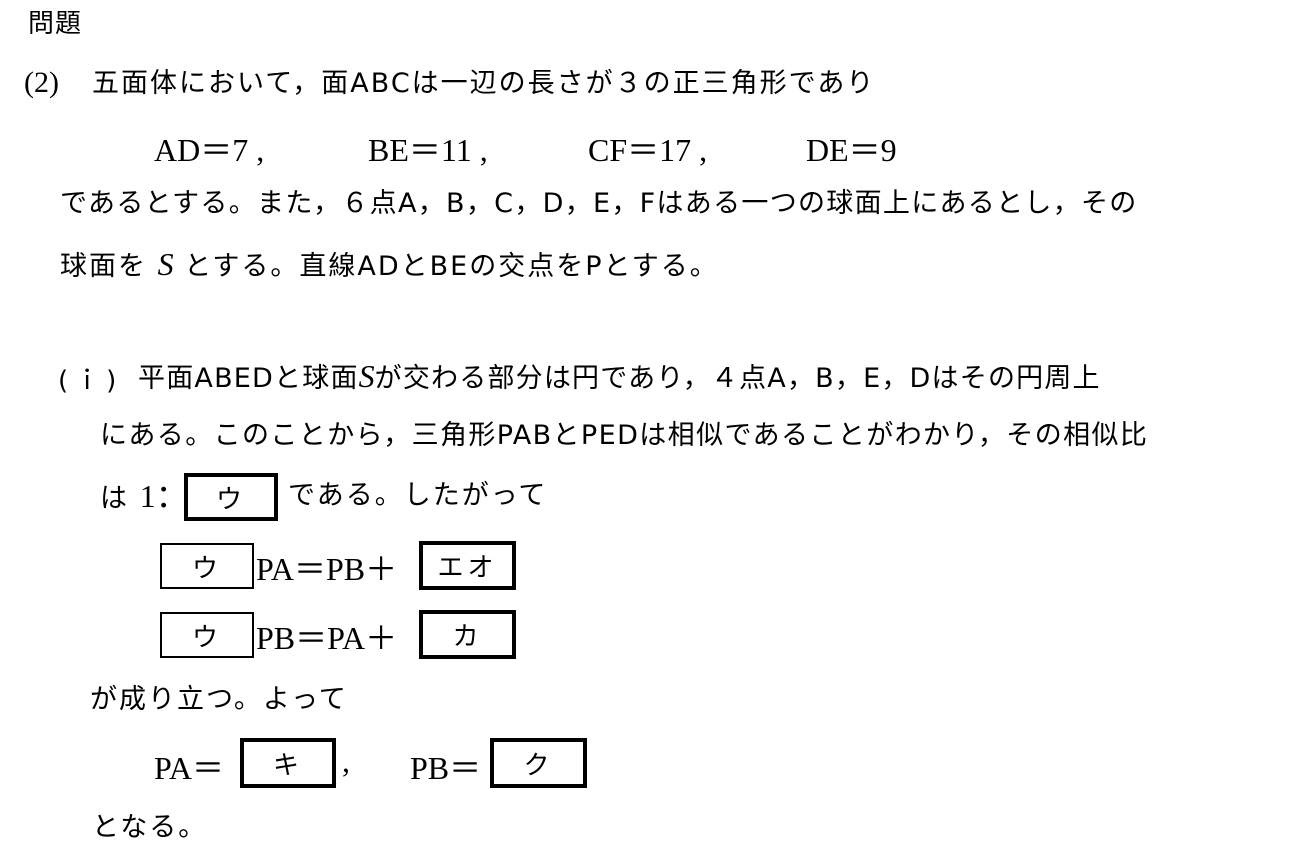 The width and height of the screenshot is (1304, 853). What do you see at coordinates (467, 634) in the screenshot?
I see `answer-box-ka: カ` at bounding box center [467, 634].